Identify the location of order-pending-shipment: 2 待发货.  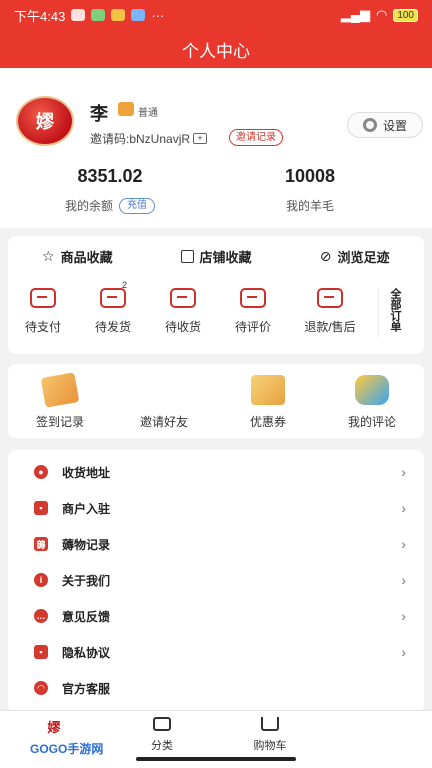
(113, 307).